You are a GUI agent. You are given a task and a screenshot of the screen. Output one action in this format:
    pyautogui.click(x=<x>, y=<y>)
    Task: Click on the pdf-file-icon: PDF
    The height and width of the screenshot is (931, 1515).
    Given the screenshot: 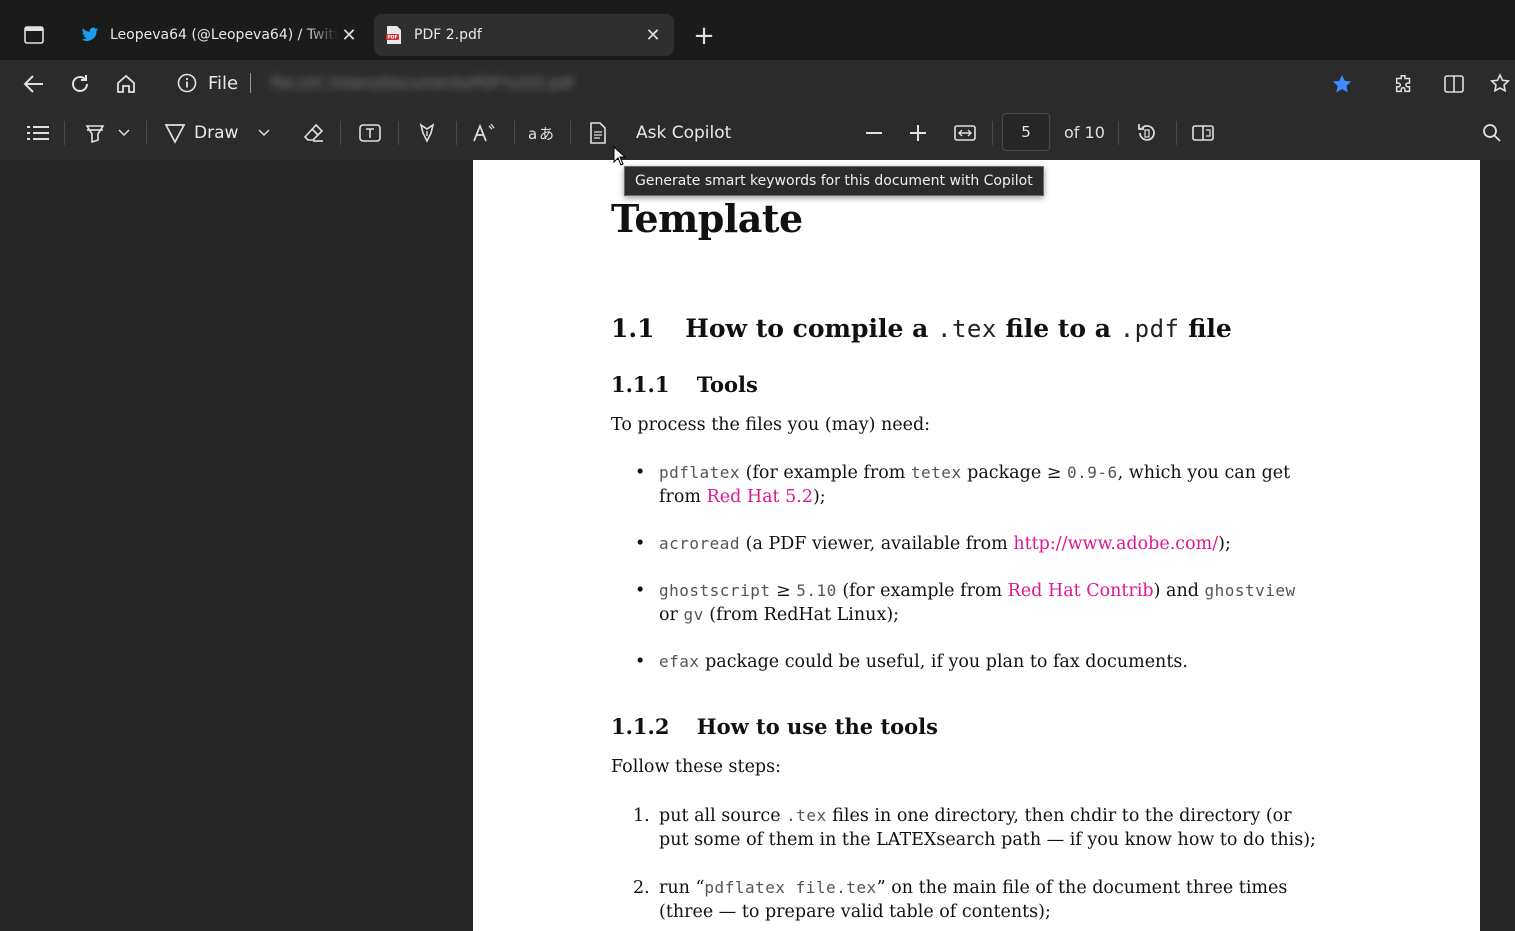 What is the action you would take?
    pyautogui.click(x=394, y=35)
    